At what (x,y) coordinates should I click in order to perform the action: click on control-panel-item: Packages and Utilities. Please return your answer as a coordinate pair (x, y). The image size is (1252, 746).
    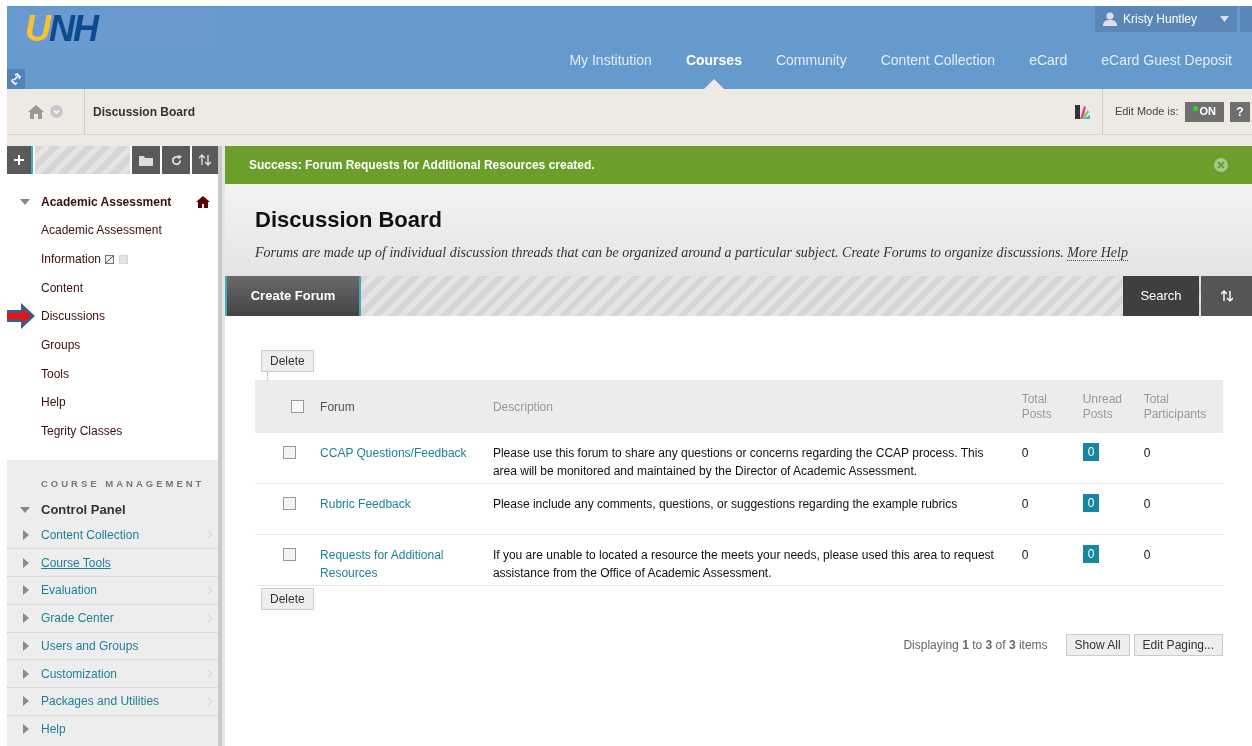
    Looking at the image, I should click on (124, 701).